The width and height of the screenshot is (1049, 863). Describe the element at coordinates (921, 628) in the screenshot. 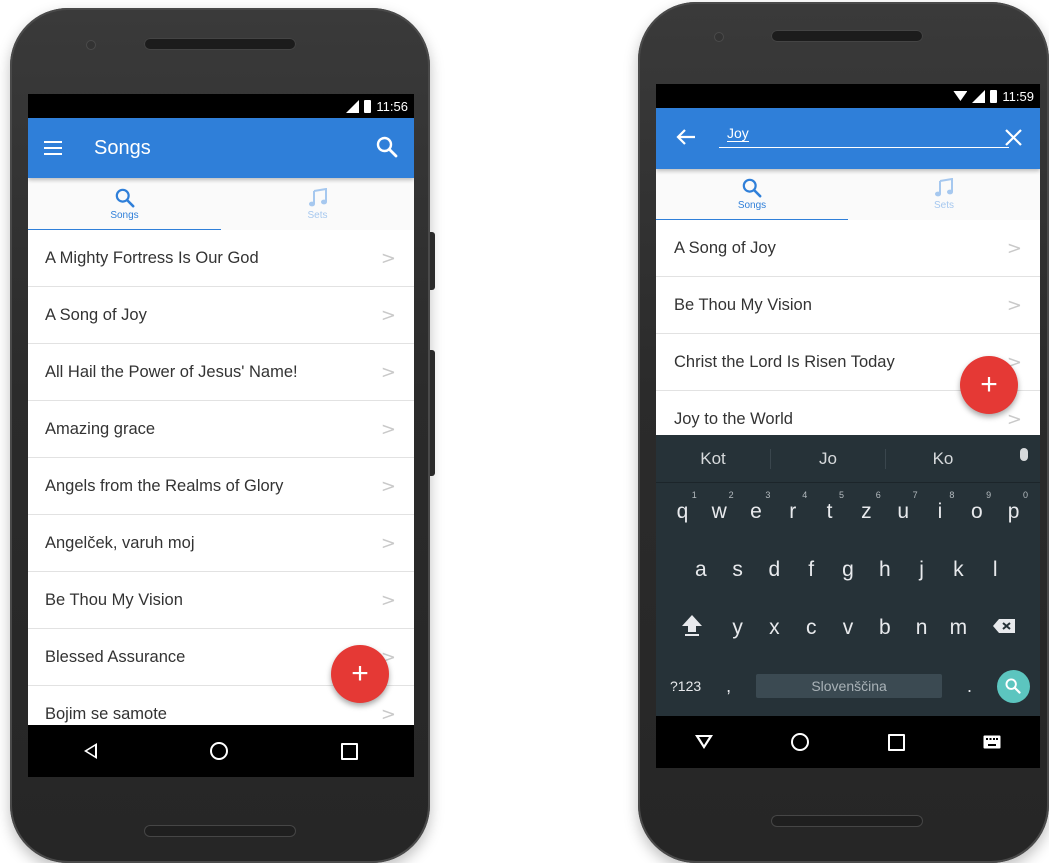

I see `key: n` at that location.